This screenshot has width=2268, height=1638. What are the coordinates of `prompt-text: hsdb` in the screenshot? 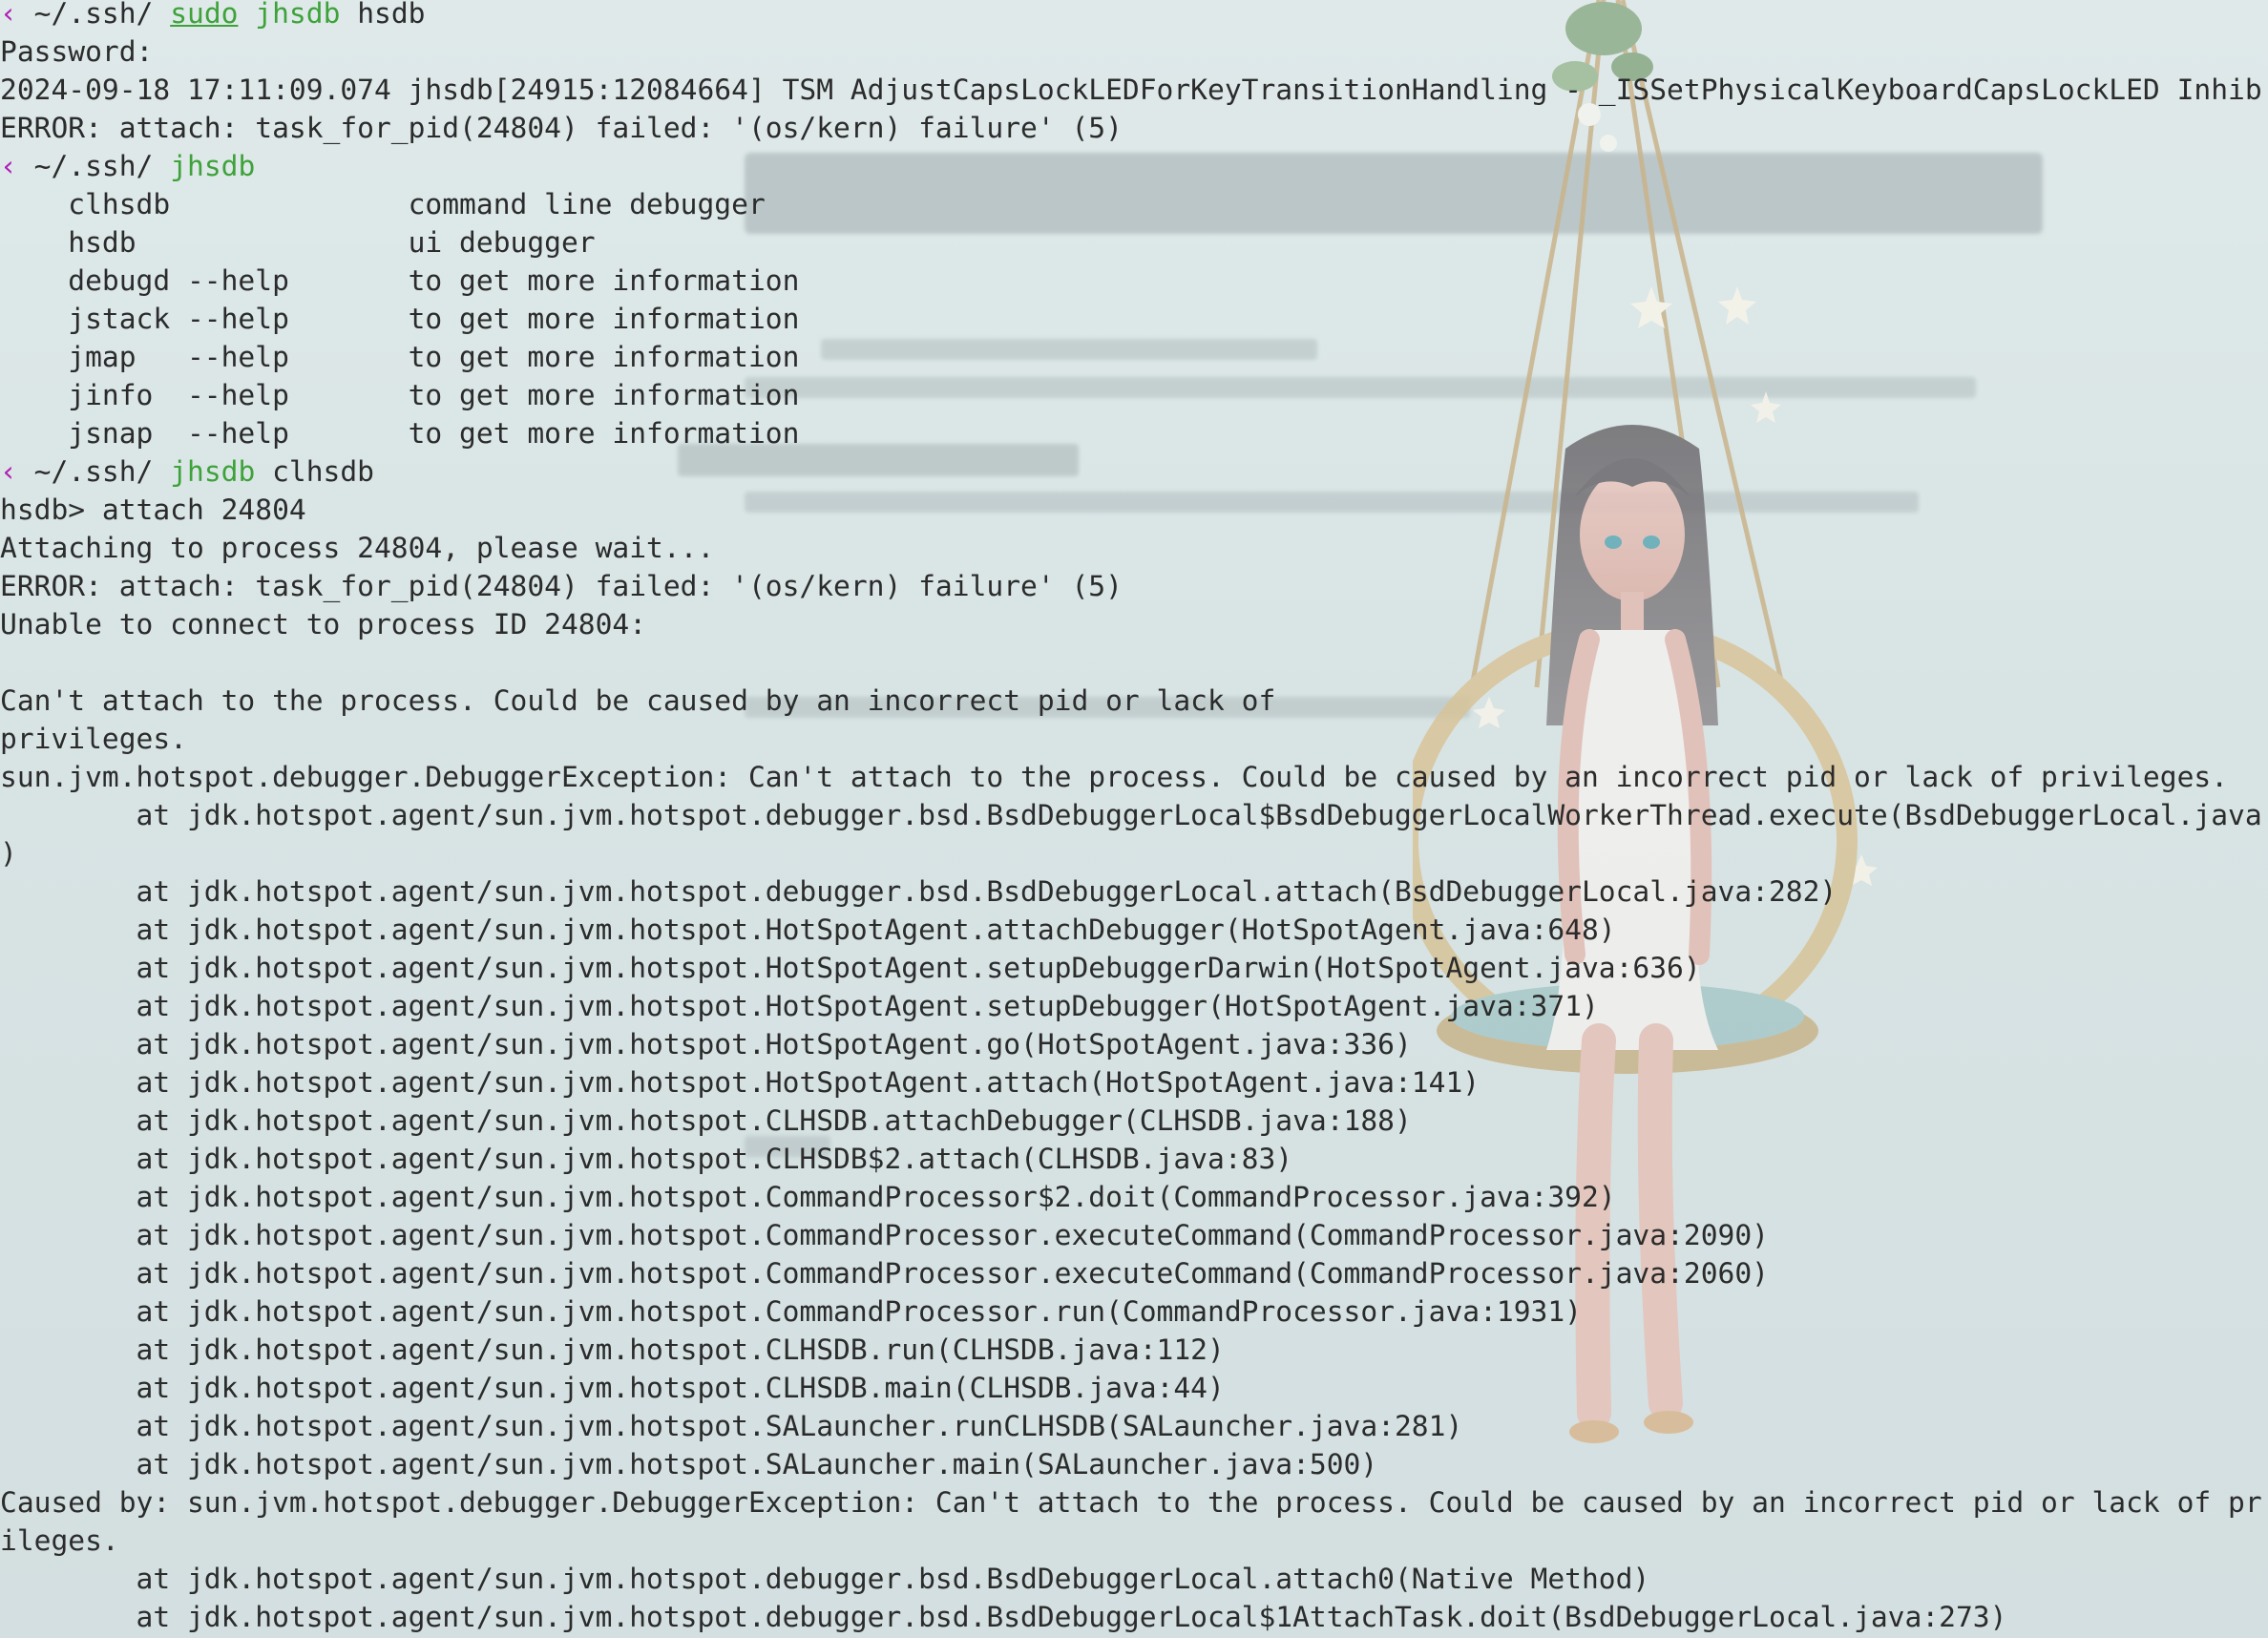 It's located at (383, 15).